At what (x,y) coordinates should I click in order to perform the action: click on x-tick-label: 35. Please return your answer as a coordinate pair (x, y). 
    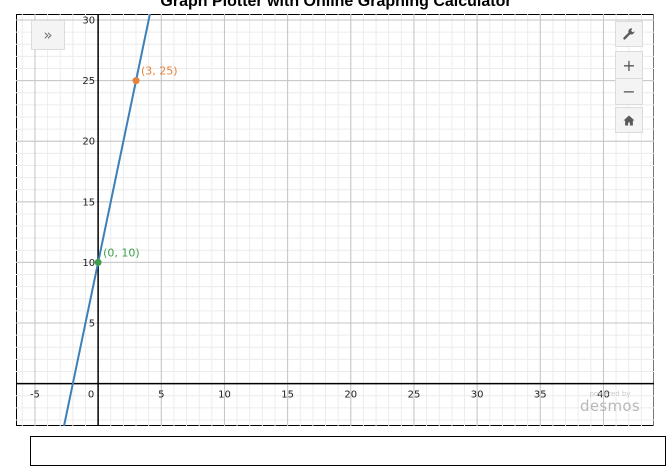
    Looking at the image, I should click on (540, 395).